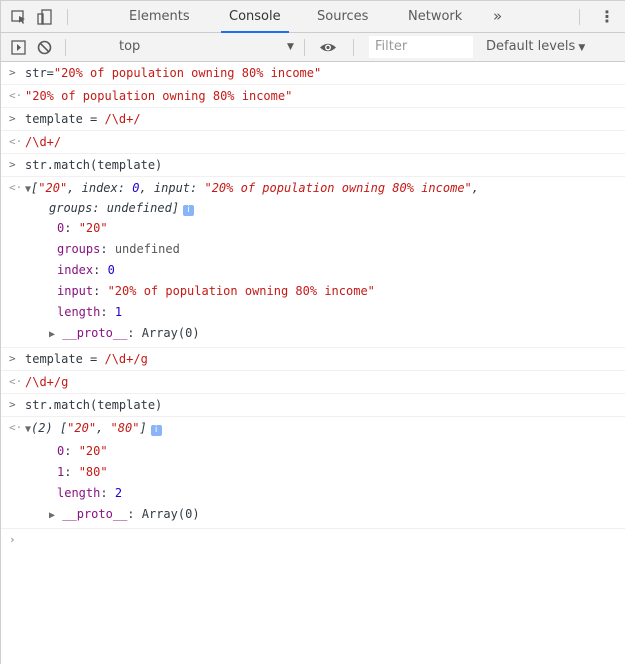 The width and height of the screenshot is (626, 665). What do you see at coordinates (435, 16) in the screenshot?
I see `tab-network: Network` at bounding box center [435, 16].